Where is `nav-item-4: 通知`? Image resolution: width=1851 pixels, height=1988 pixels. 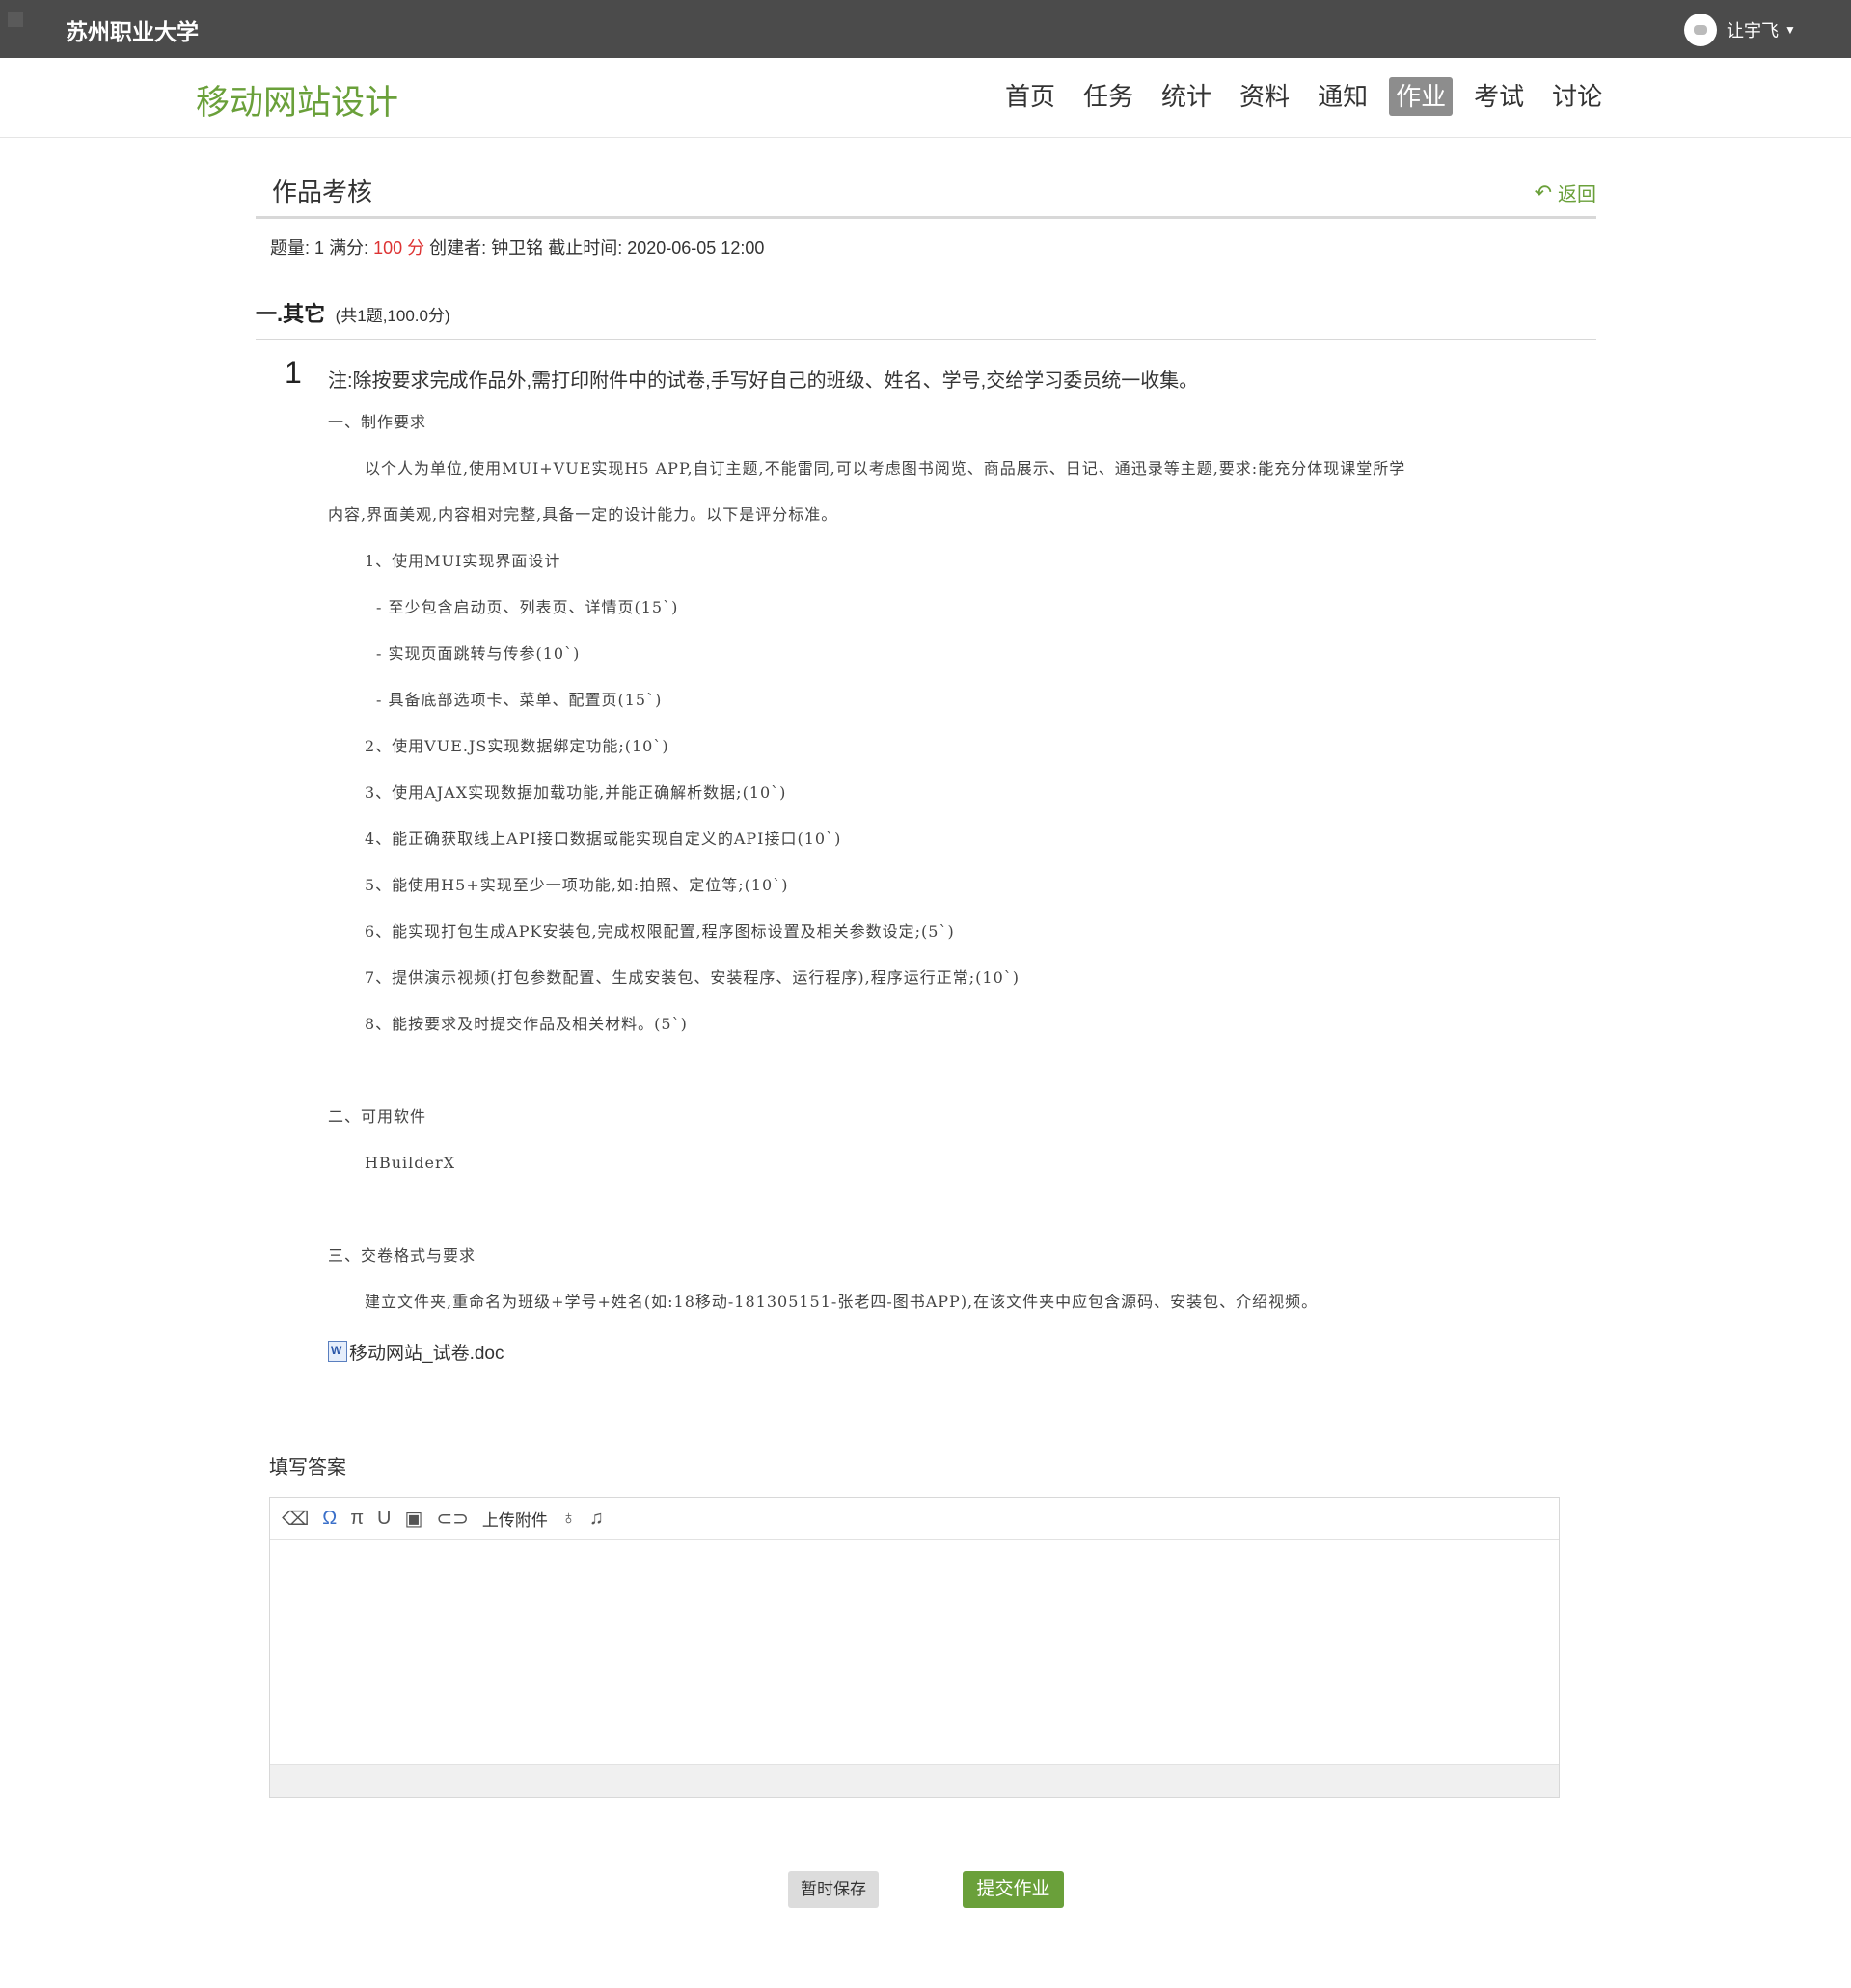
nav-item-4: 通知 is located at coordinates (1343, 96).